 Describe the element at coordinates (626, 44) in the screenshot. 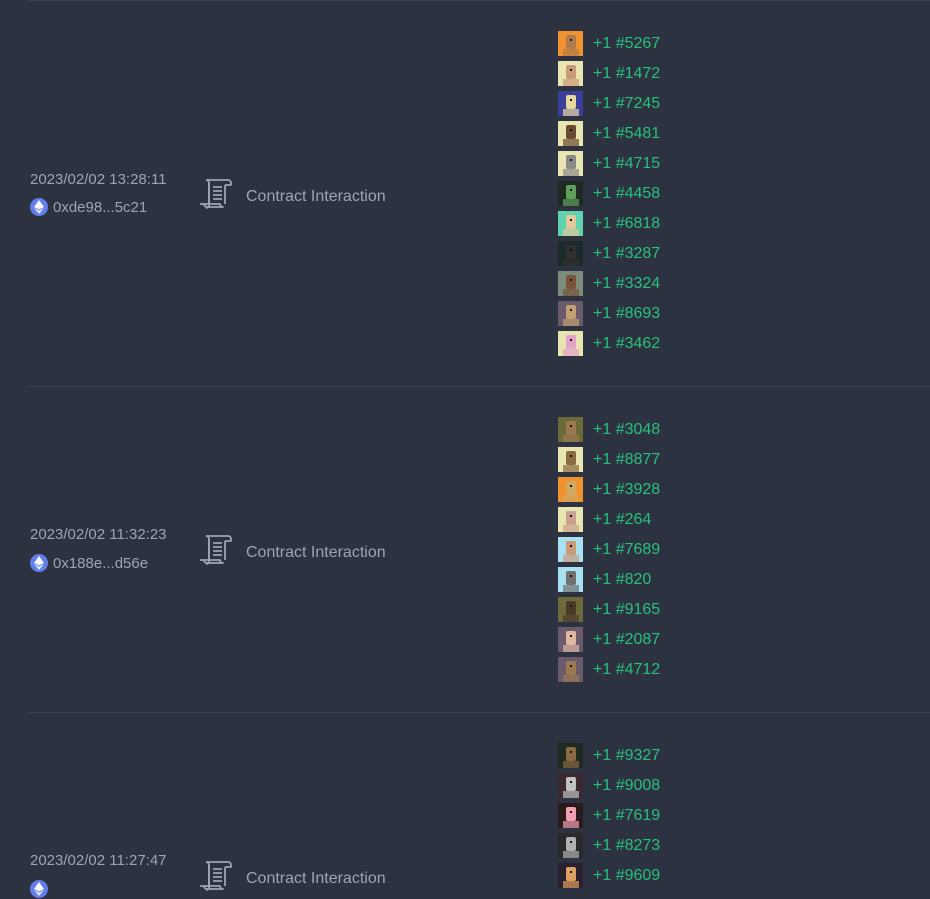

I see `token-change-label: +1 #5267` at that location.